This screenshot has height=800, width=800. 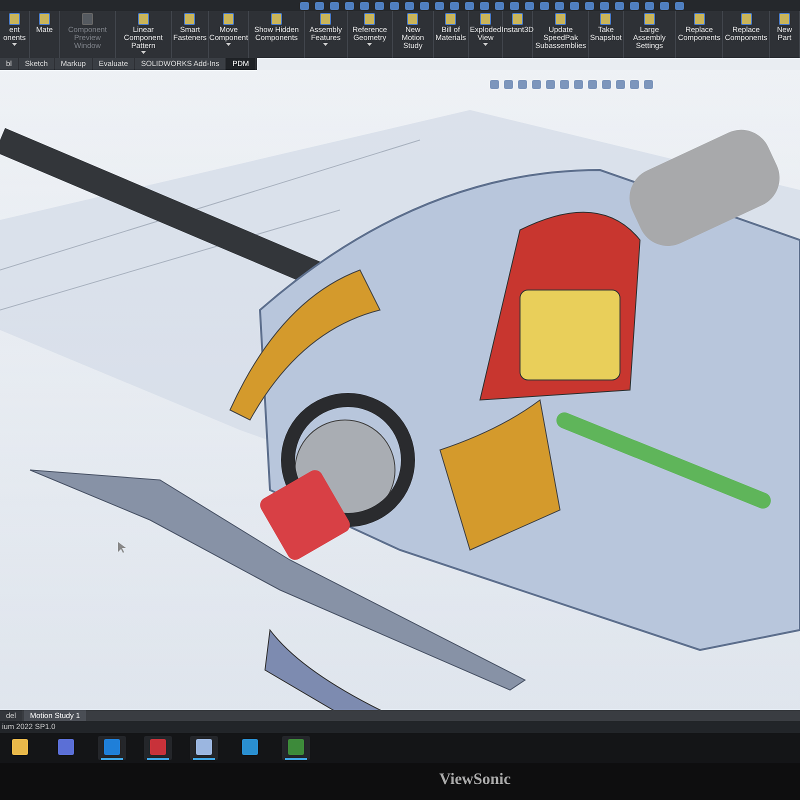 I want to click on mouse-cursor-icon, so click(x=122, y=547).